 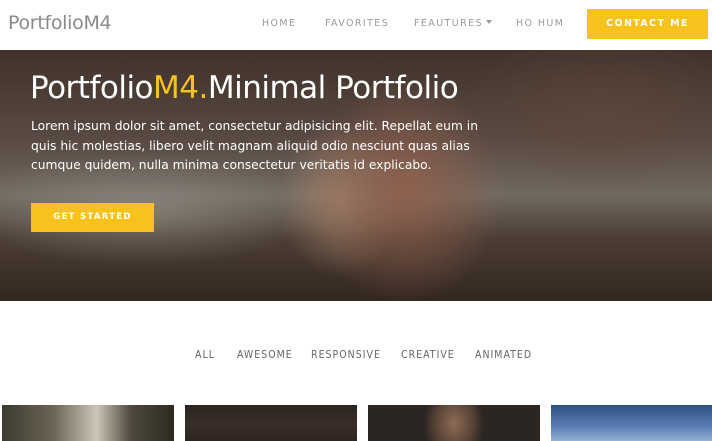 I want to click on filter-creative: CREATIVE, so click(x=428, y=355).